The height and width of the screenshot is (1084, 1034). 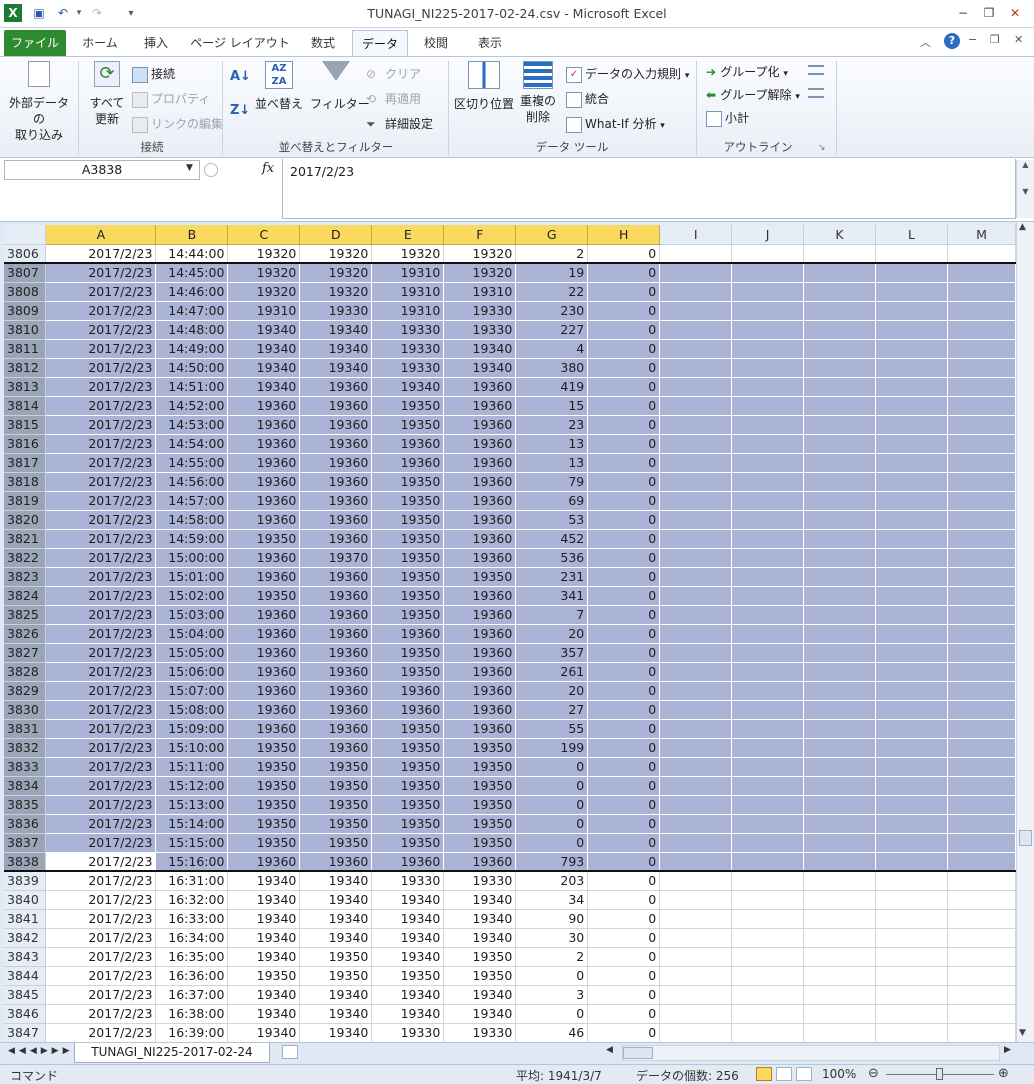 I want to click on row-header: 3813, so click(x=25, y=387).